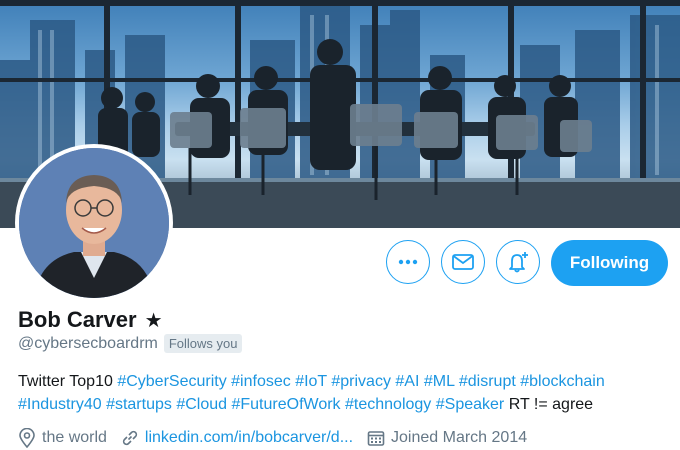  What do you see at coordinates (261, 381) in the screenshot?
I see `hashtag-link: #infosec` at bounding box center [261, 381].